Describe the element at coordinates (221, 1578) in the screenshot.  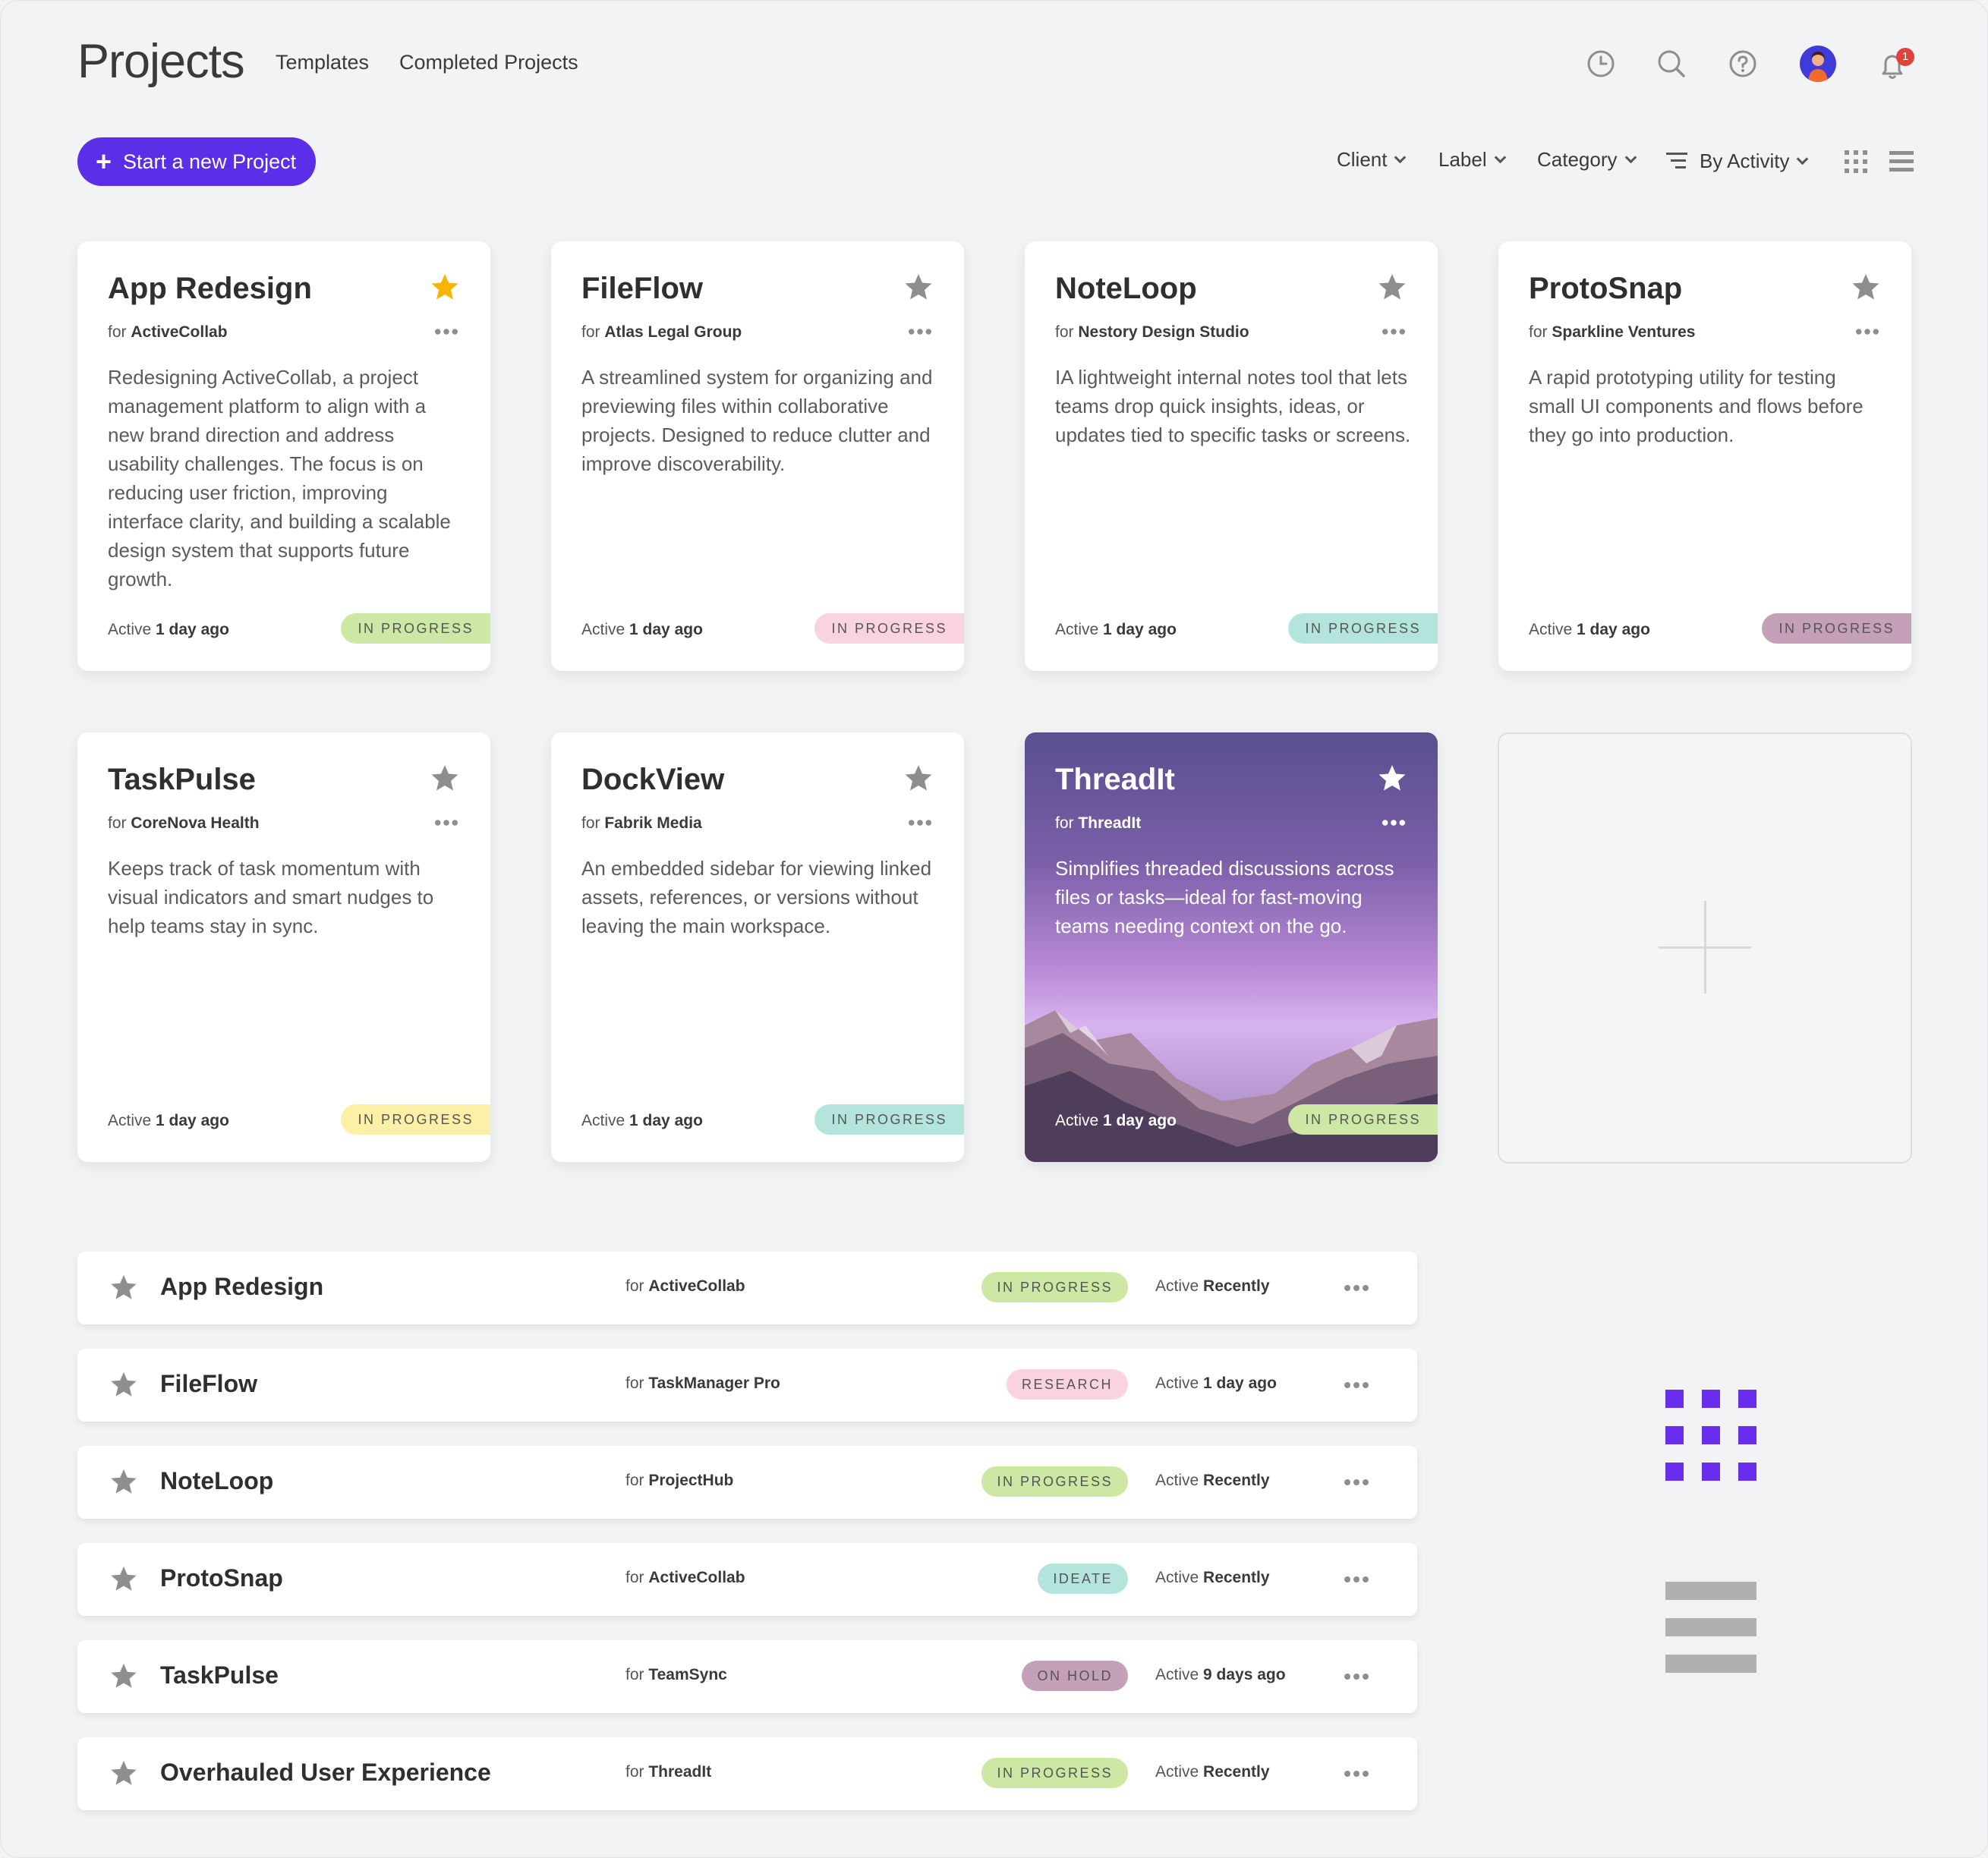
I see `row-title: ProtoSnap` at that location.